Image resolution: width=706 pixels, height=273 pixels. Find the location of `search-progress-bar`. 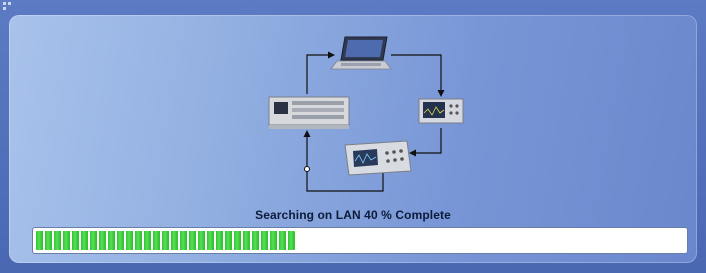

search-progress-bar is located at coordinates (360, 240).